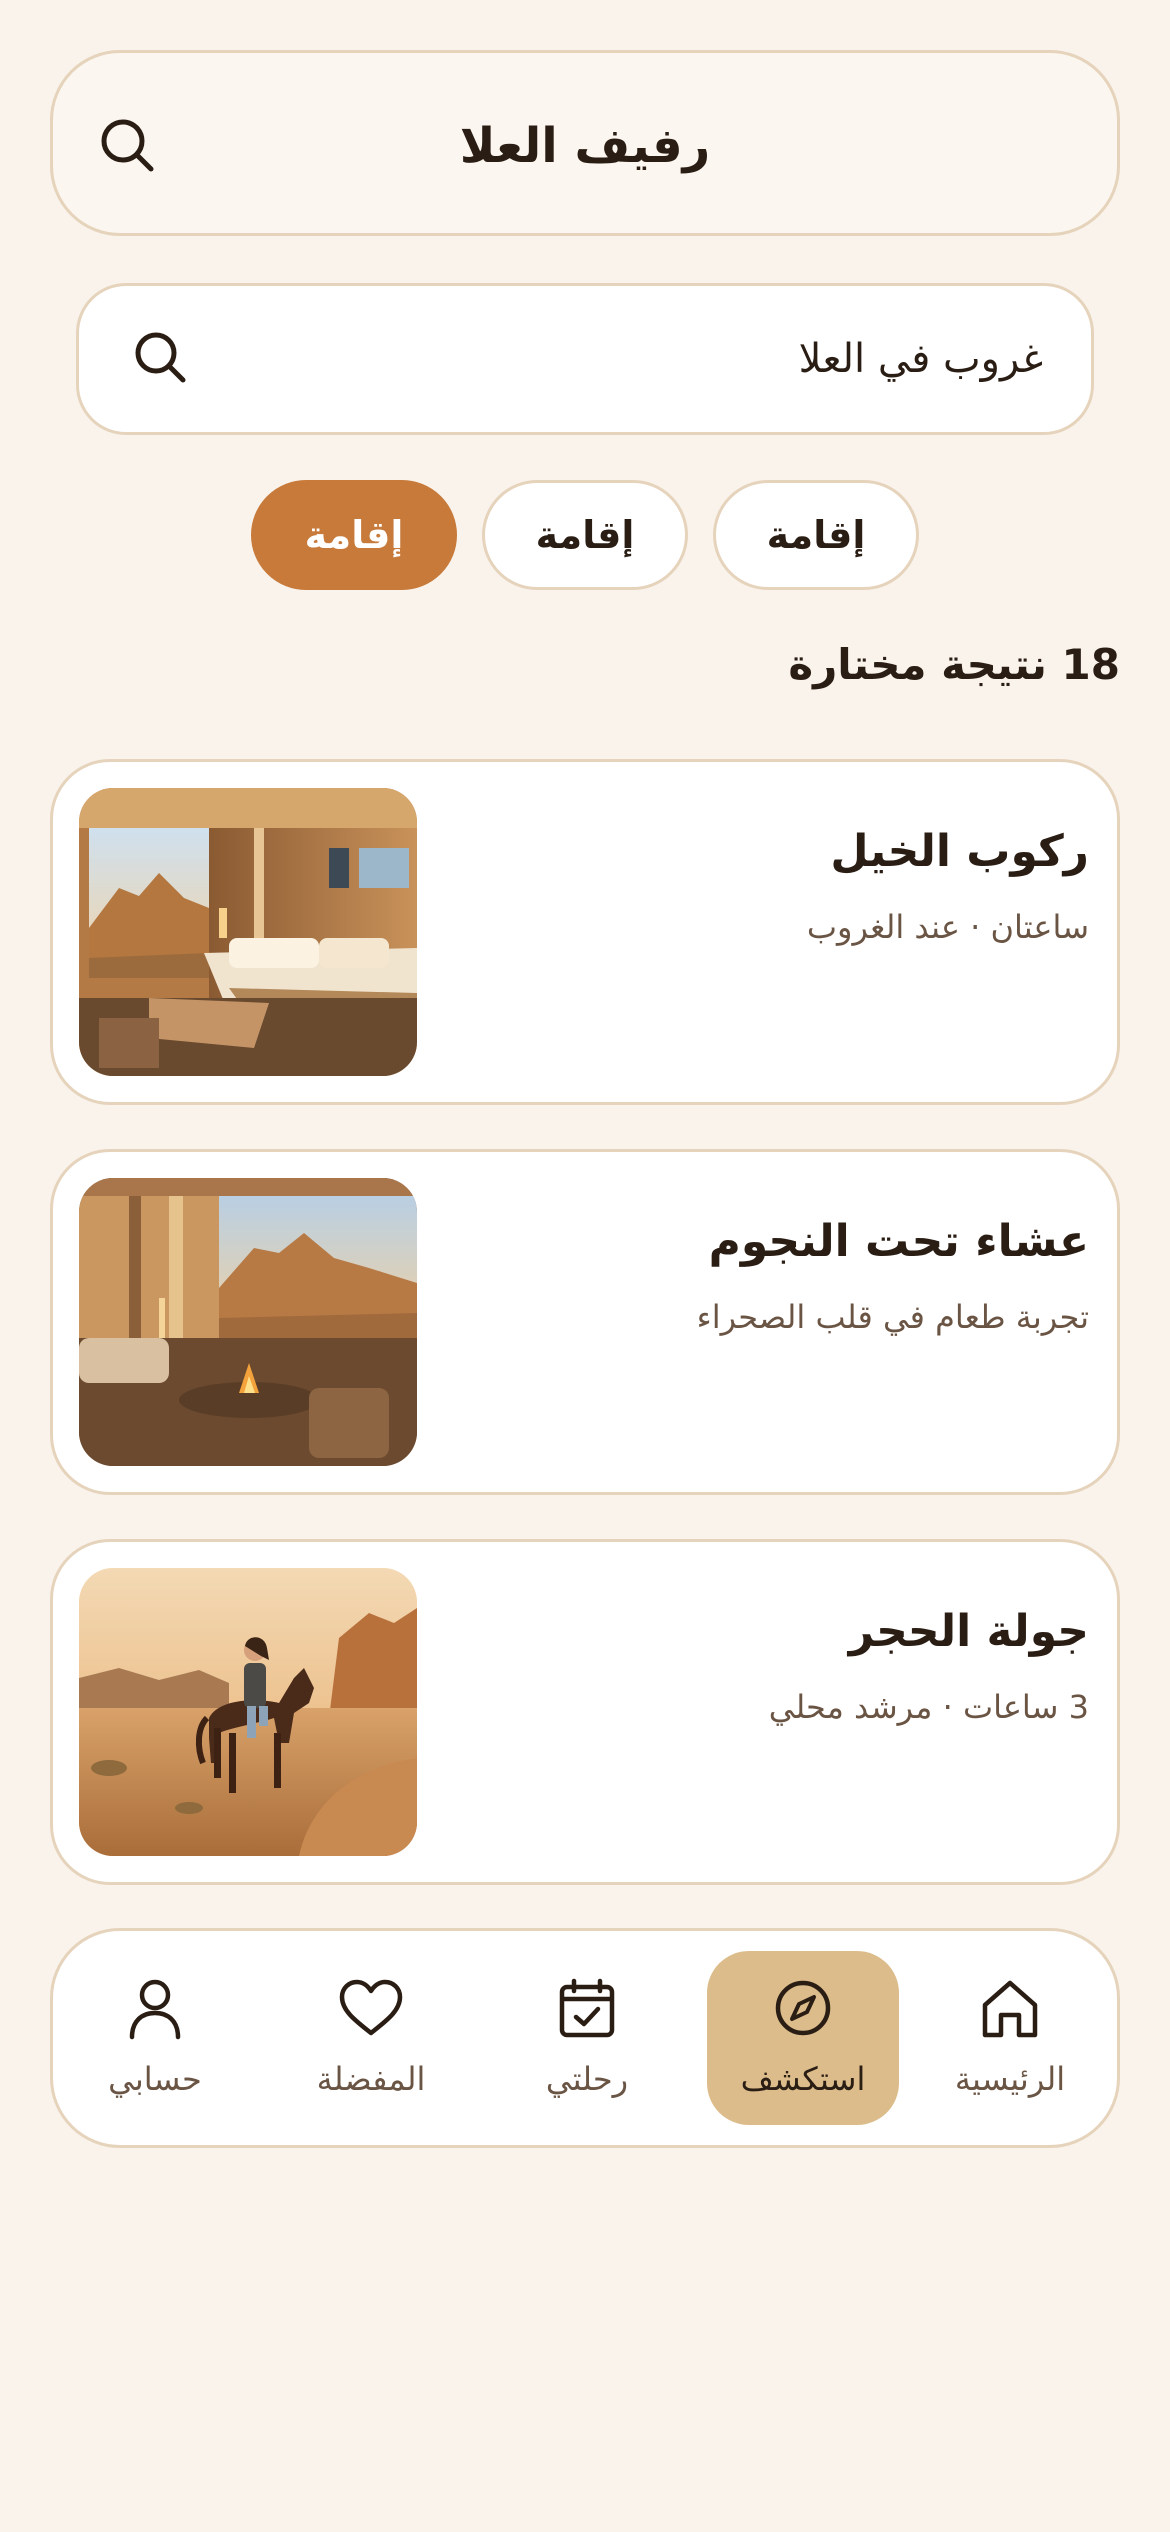  I want to click on nav-label: حسابي, so click(155, 2079).